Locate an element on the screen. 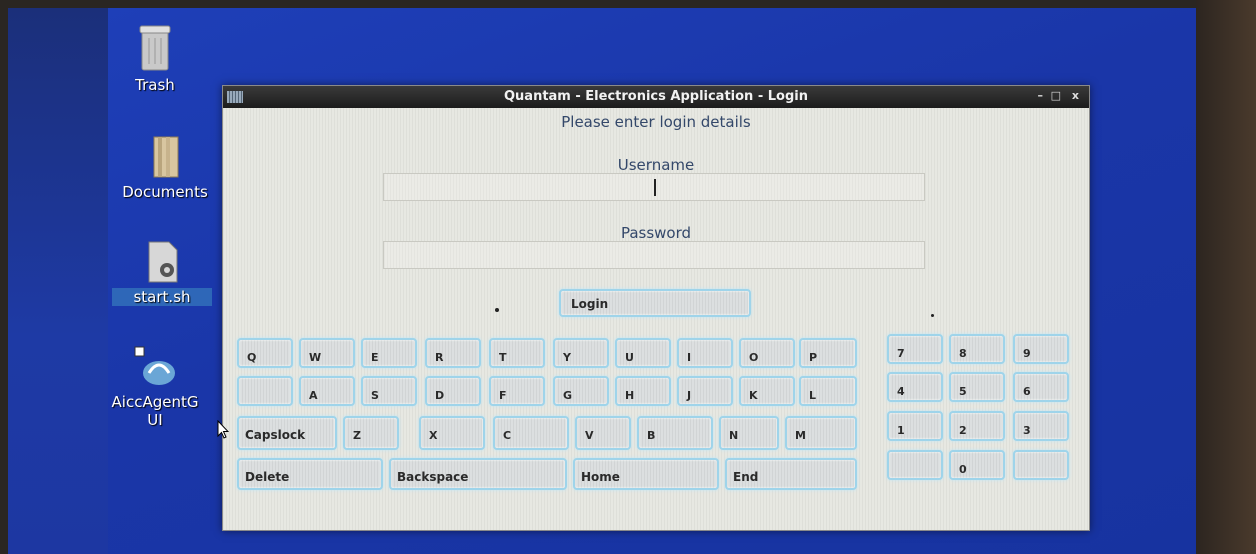 This screenshot has height=554, width=1256. key-x: X is located at coordinates (452, 433).